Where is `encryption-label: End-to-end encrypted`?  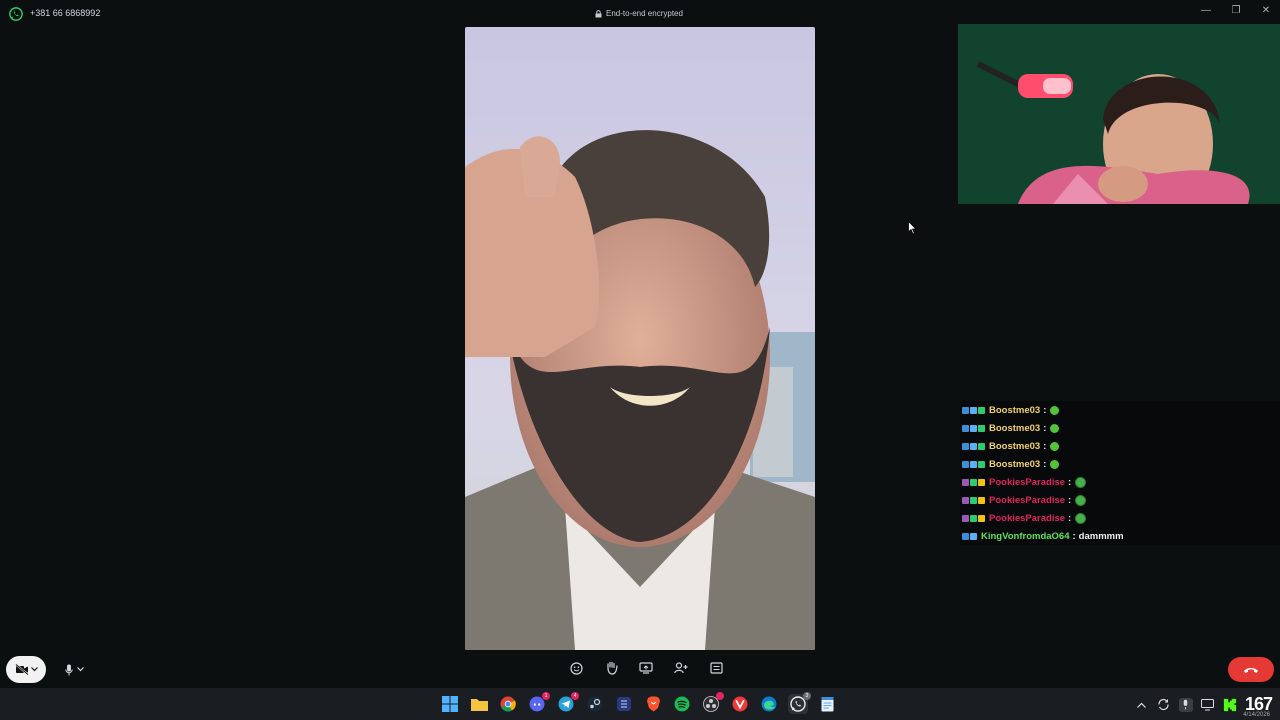
encryption-label: End-to-end encrypted is located at coordinates (644, 13).